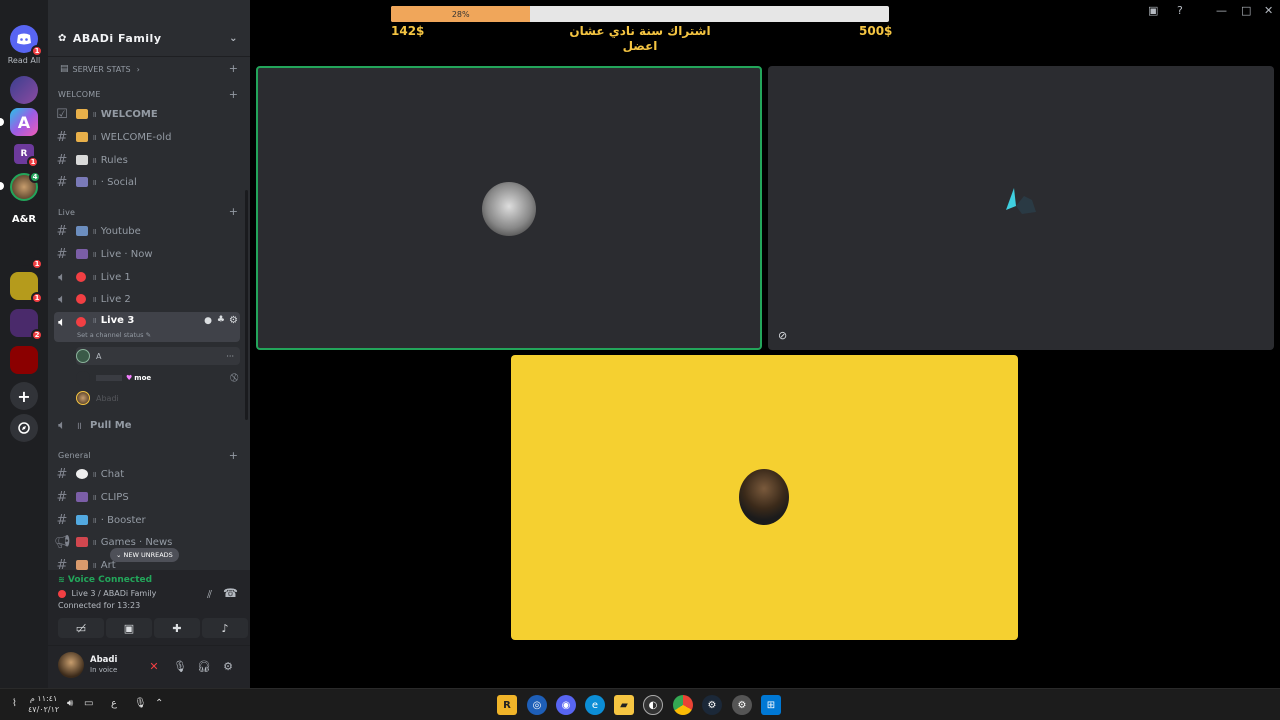 Image resolution: width=1280 pixels, height=720 pixels. What do you see at coordinates (66, 212) in the screenshot?
I see `category-live: Live` at bounding box center [66, 212].